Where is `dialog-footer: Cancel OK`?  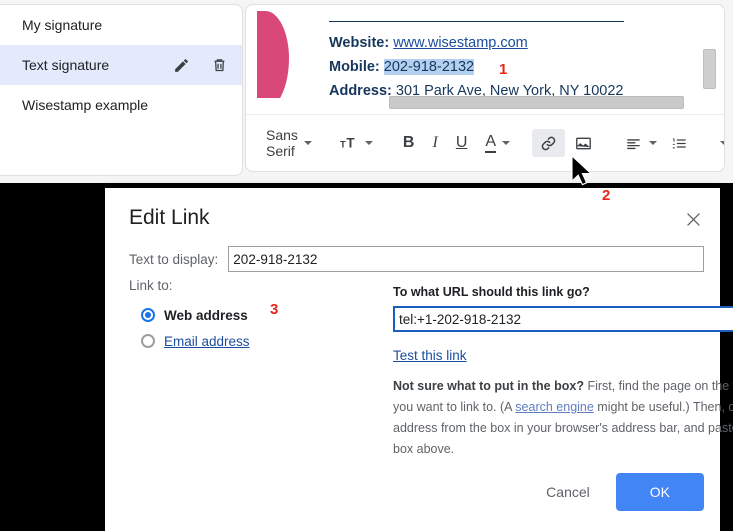
dialog-footer: Cancel OK is located at coordinates (618, 492).